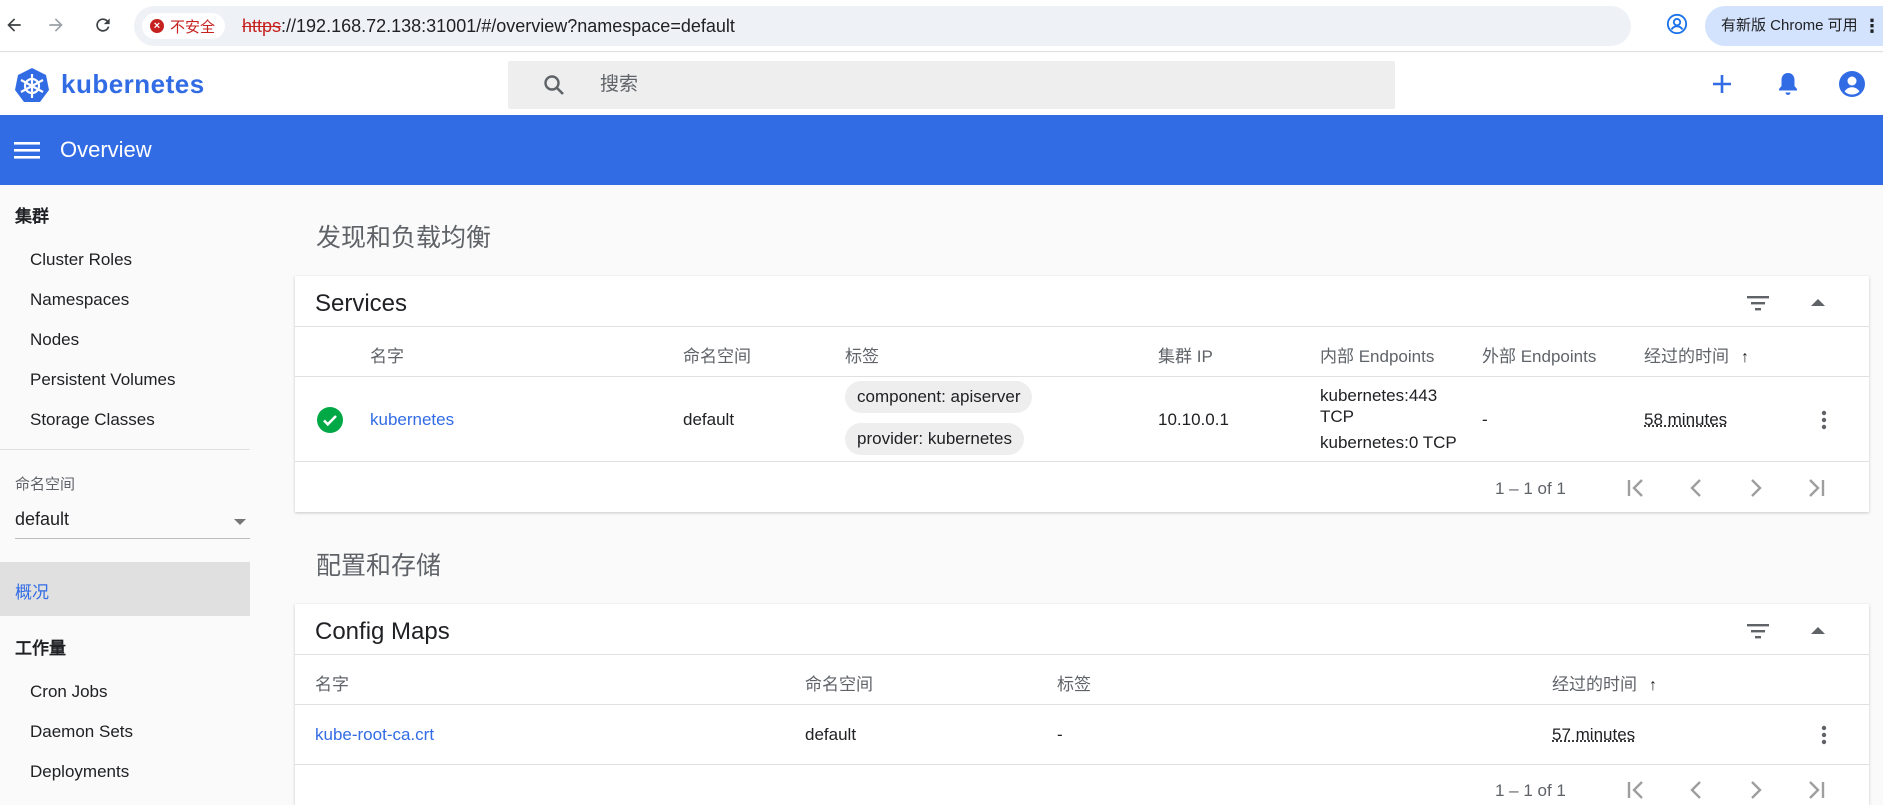  What do you see at coordinates (56, 25) in the screenshot?
I see `forward-icon` at bounding box center [56, 25].